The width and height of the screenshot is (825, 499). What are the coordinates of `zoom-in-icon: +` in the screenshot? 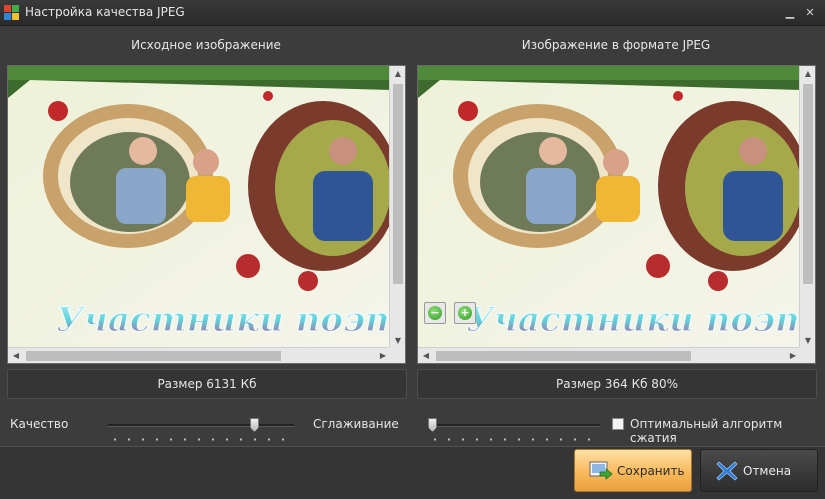 It's located at (465, 313).